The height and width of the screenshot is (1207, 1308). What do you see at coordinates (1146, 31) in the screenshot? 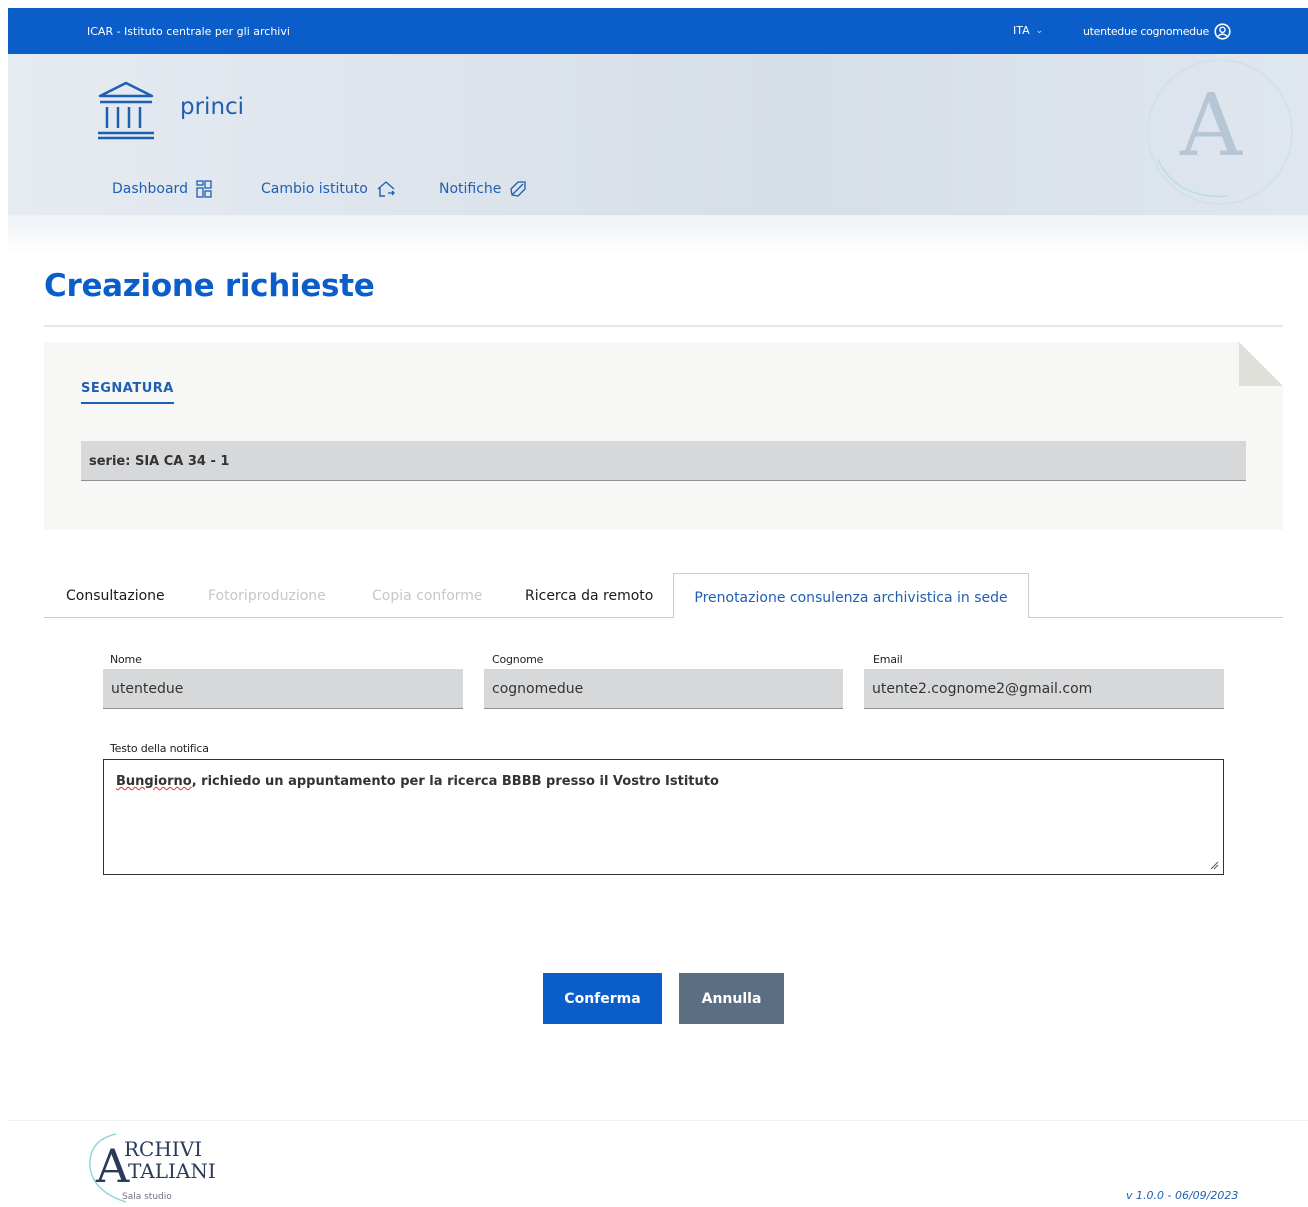
I see `user-name: utentedue cognomedue` at bounding box center [1146, 31].